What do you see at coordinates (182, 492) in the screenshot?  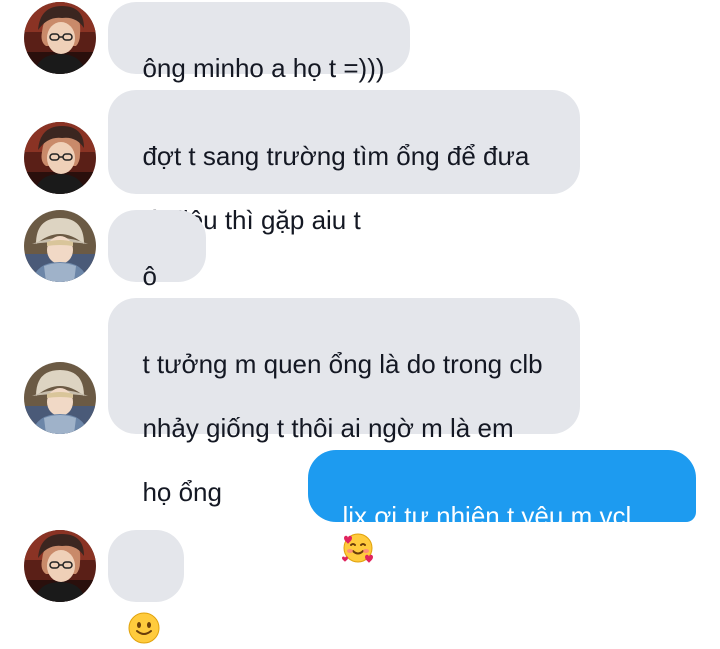 I see `message-text-line: họ ổng` at bounding box center [182, 492].